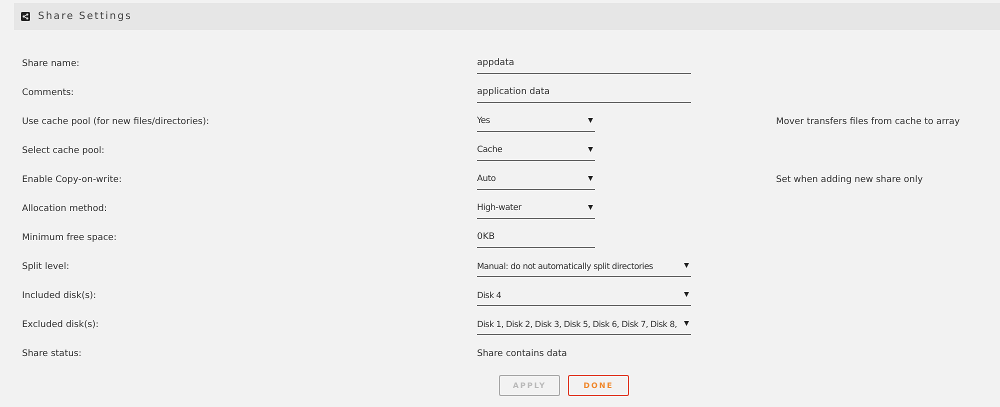 The width and height of the screenshot is (1000, 407). I want to click on input-field: 0KB, so click(536, 238).